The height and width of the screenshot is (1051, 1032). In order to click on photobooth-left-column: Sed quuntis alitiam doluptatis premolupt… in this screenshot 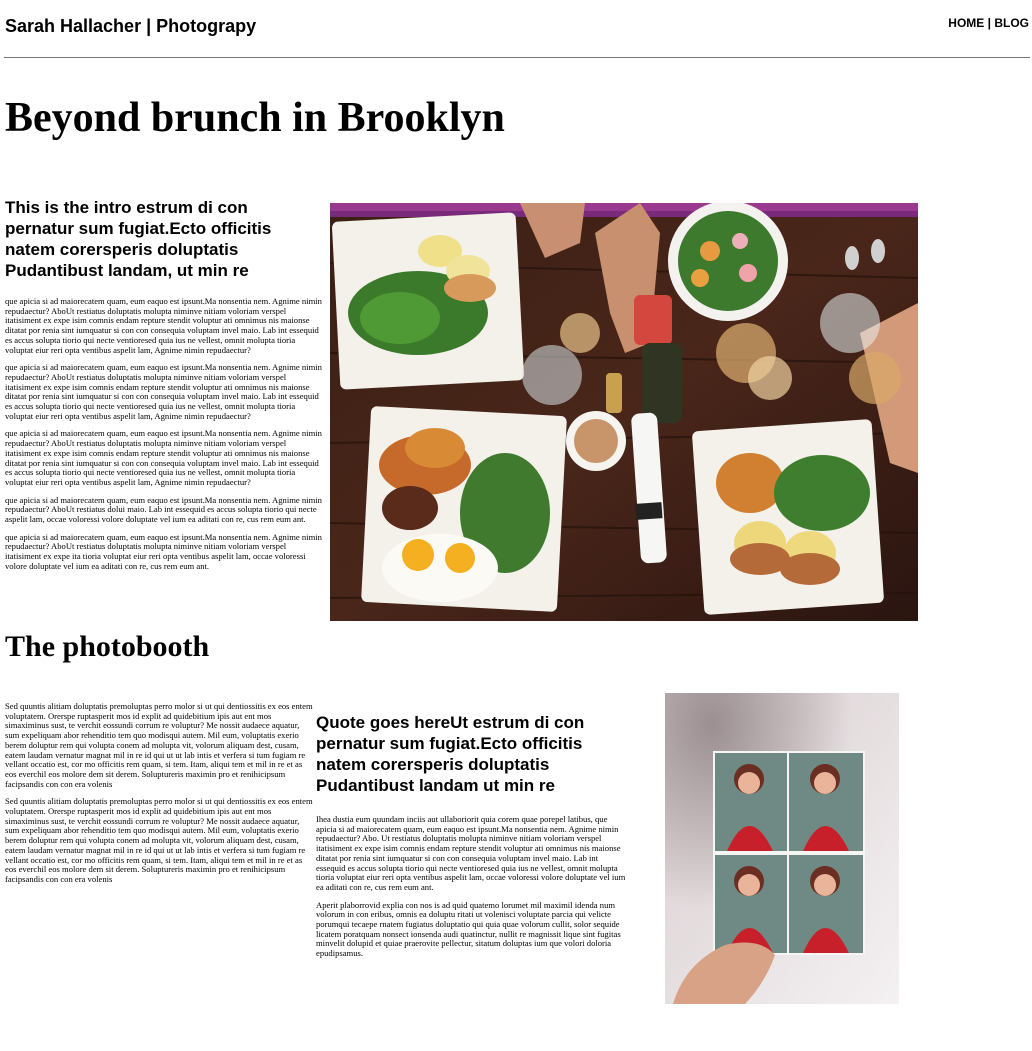, I will do `click(160, 797)`.